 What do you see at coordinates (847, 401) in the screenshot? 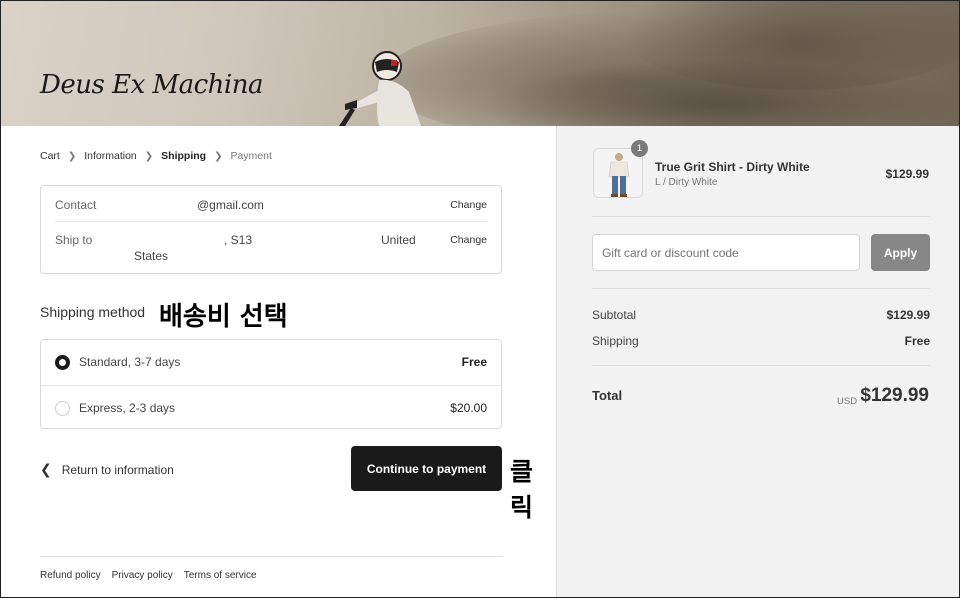
I see `currency-code: USD` at bounding box center [847, 401].